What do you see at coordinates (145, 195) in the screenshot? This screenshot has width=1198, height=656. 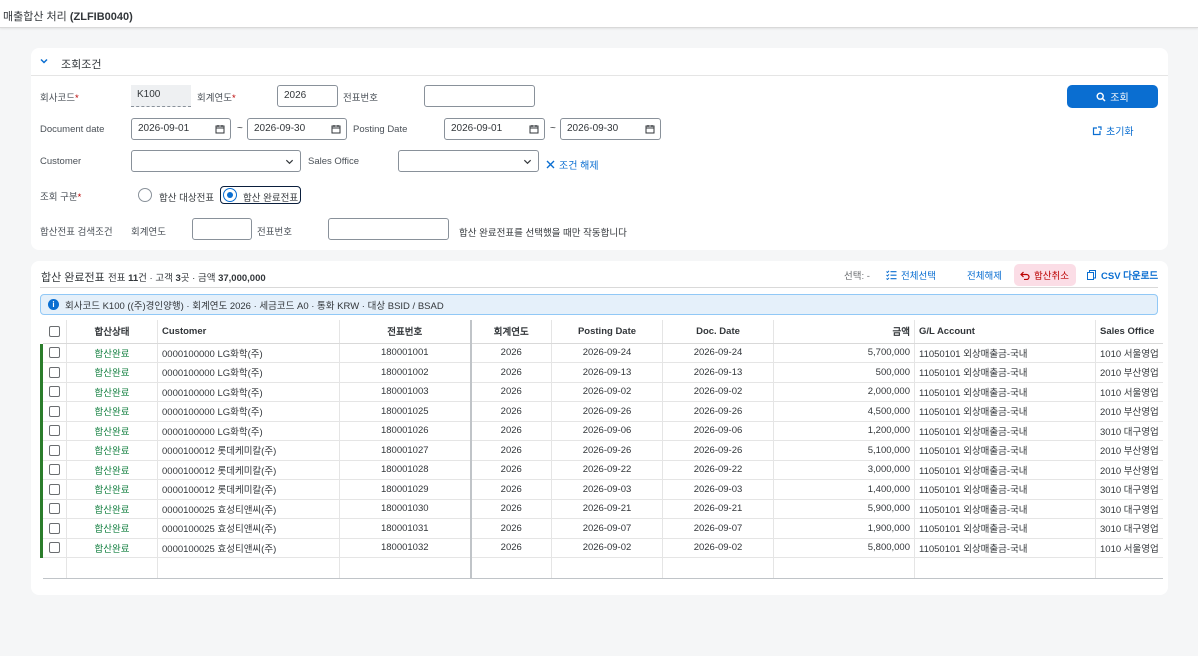 I see `radio-sum-target` at bounding box center [145, 195].